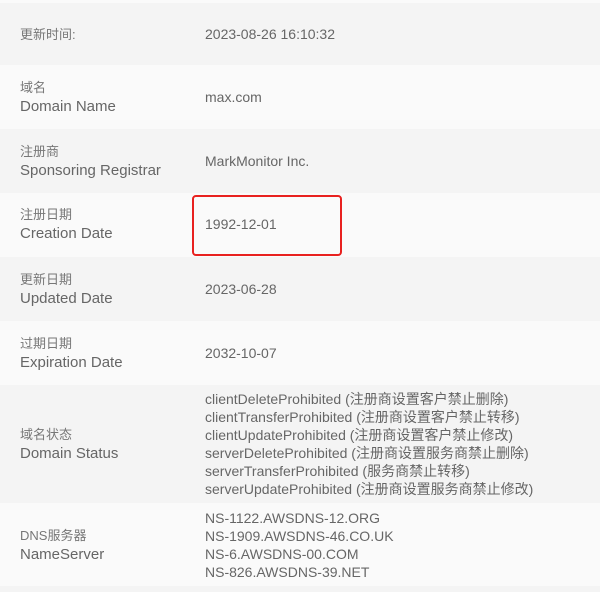  What do you see at coordinates (62, 554) in the screenshot?
I see `label-en: NameServer` at bounding box center [62, 554].